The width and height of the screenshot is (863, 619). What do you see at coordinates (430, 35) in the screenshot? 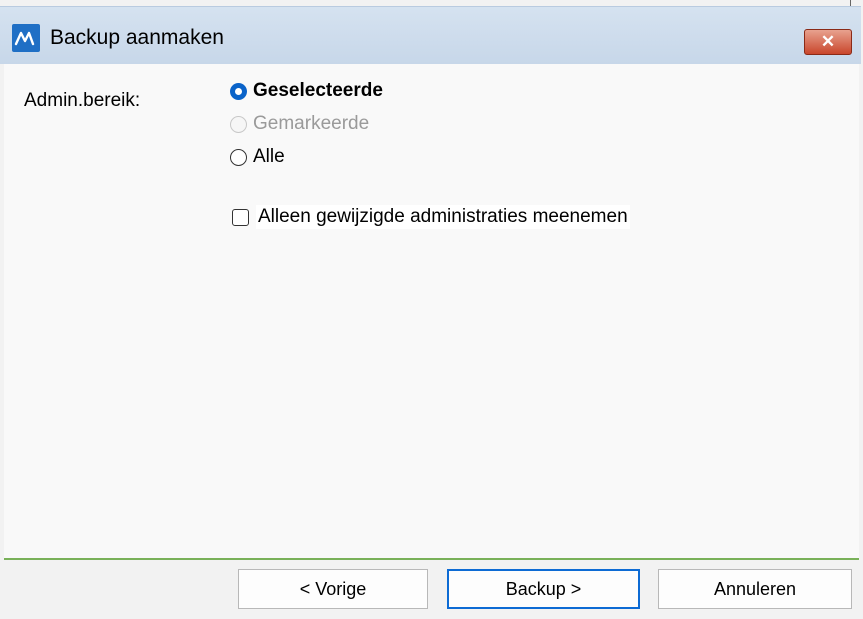
I see `title-bar: Backup aanmaken ✕` at bounding box center [430, 35].